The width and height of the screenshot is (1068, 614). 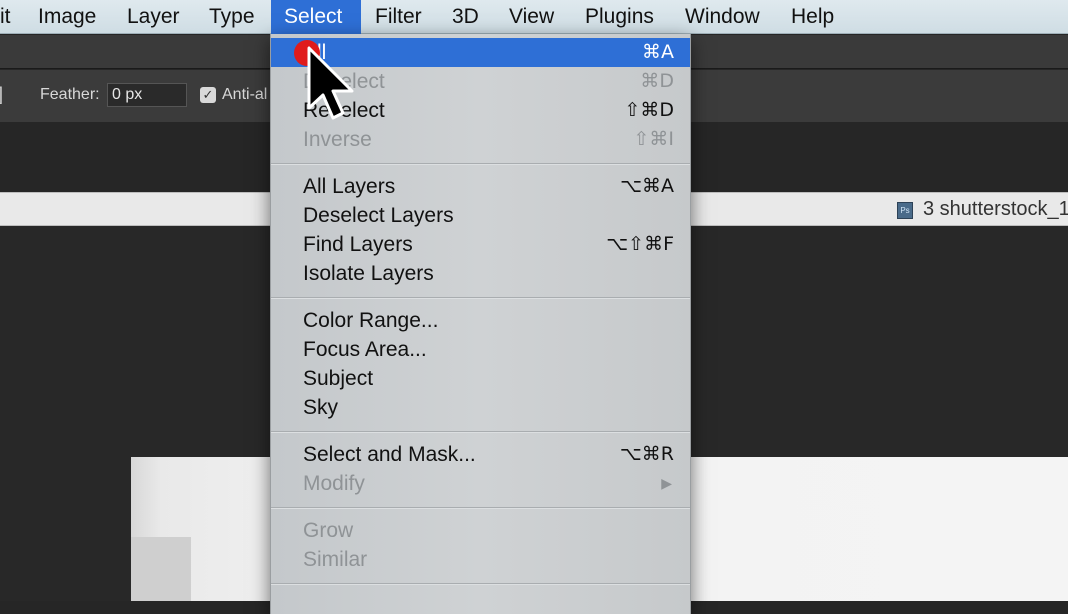 I want to click on menu-image: Image, so click(x=67, y=17).